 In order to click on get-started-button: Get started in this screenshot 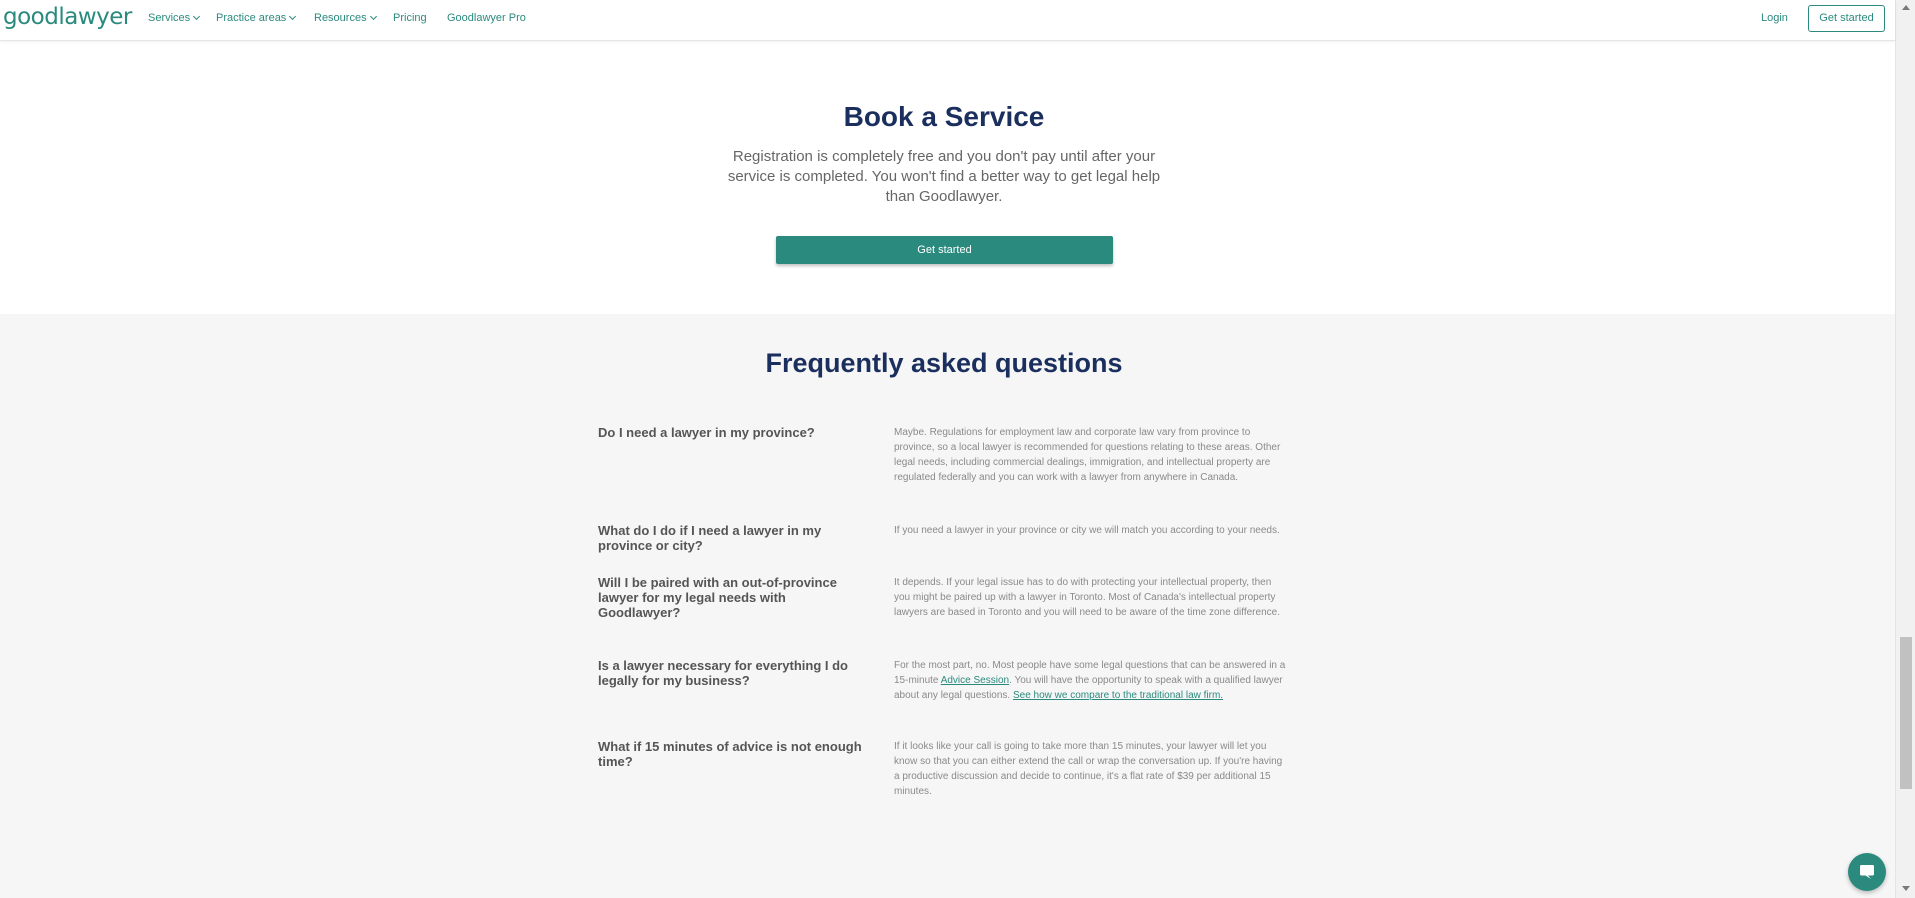, I will do `click(944, 250)`.